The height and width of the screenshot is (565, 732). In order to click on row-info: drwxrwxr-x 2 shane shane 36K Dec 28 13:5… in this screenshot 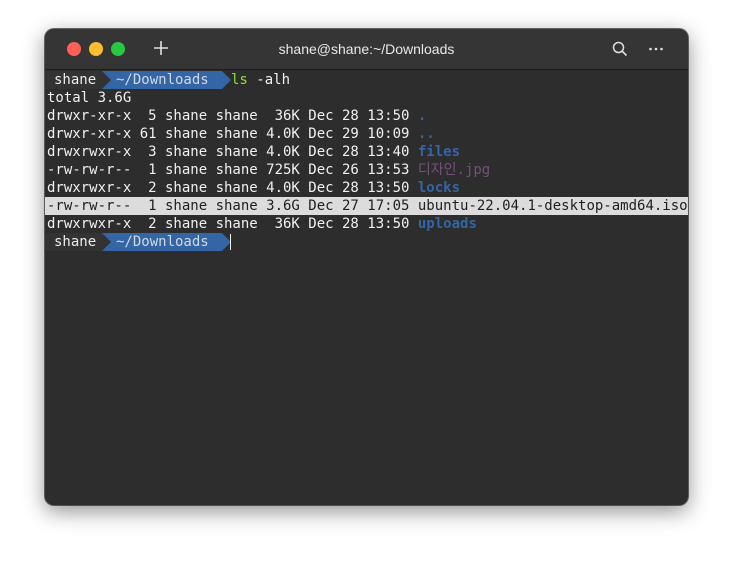, I will do `click(232, 224)`.